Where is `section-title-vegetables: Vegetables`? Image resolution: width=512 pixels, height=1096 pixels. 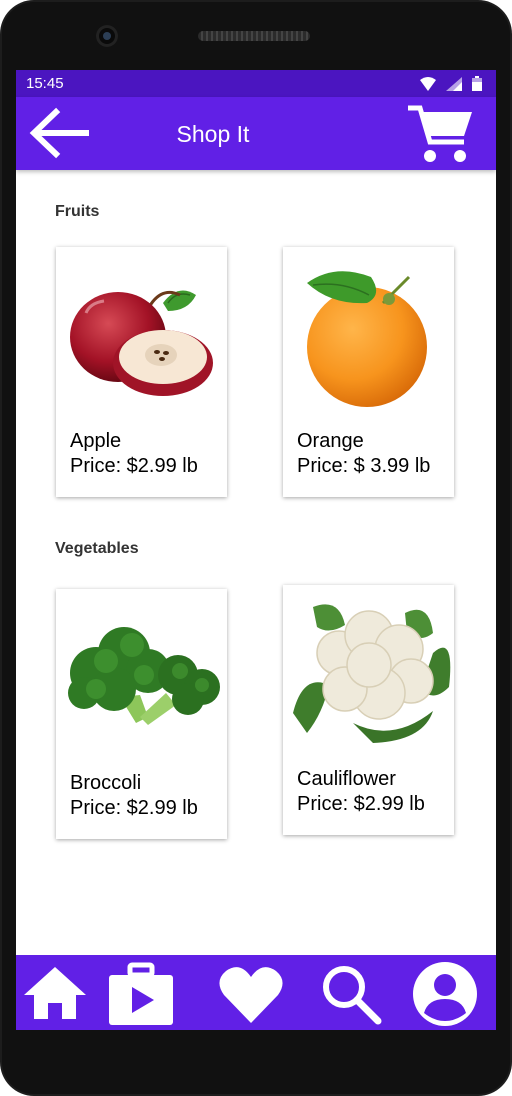
section-title-vegetables: Vegetables is located at coordinates (97, 548).